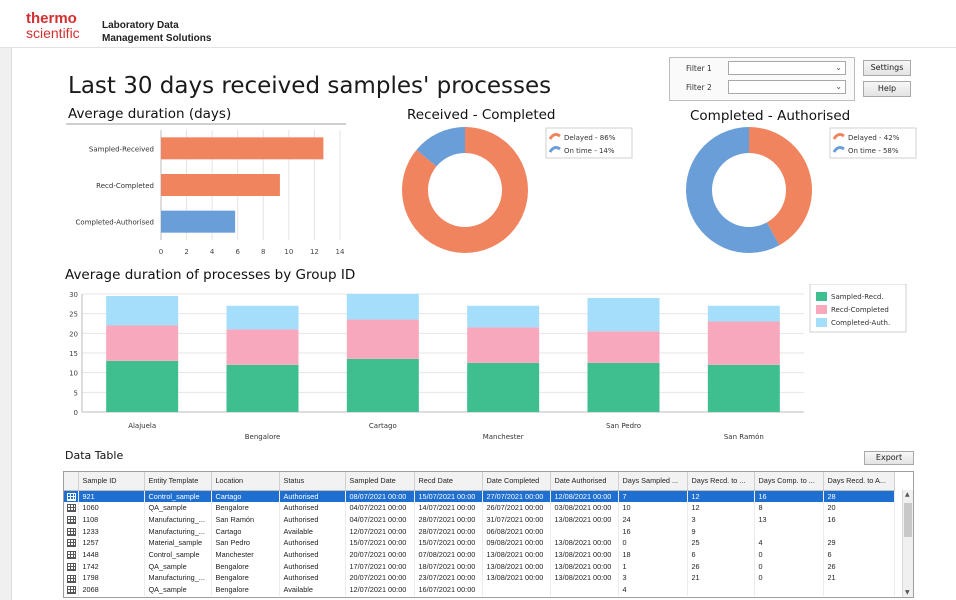 The image size is (956, 600). What do you see at coordinates (161, 252) in the screenshot?
I see `x-tick-label: 0` at bounding box center [161, 252].